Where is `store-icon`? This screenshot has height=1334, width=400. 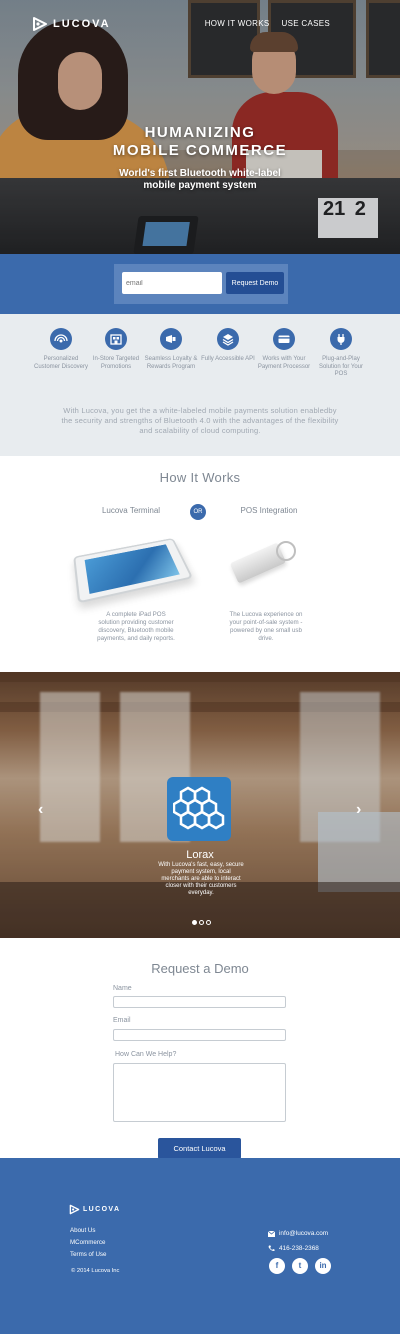 store-icon is located at coordinates (116, 339).